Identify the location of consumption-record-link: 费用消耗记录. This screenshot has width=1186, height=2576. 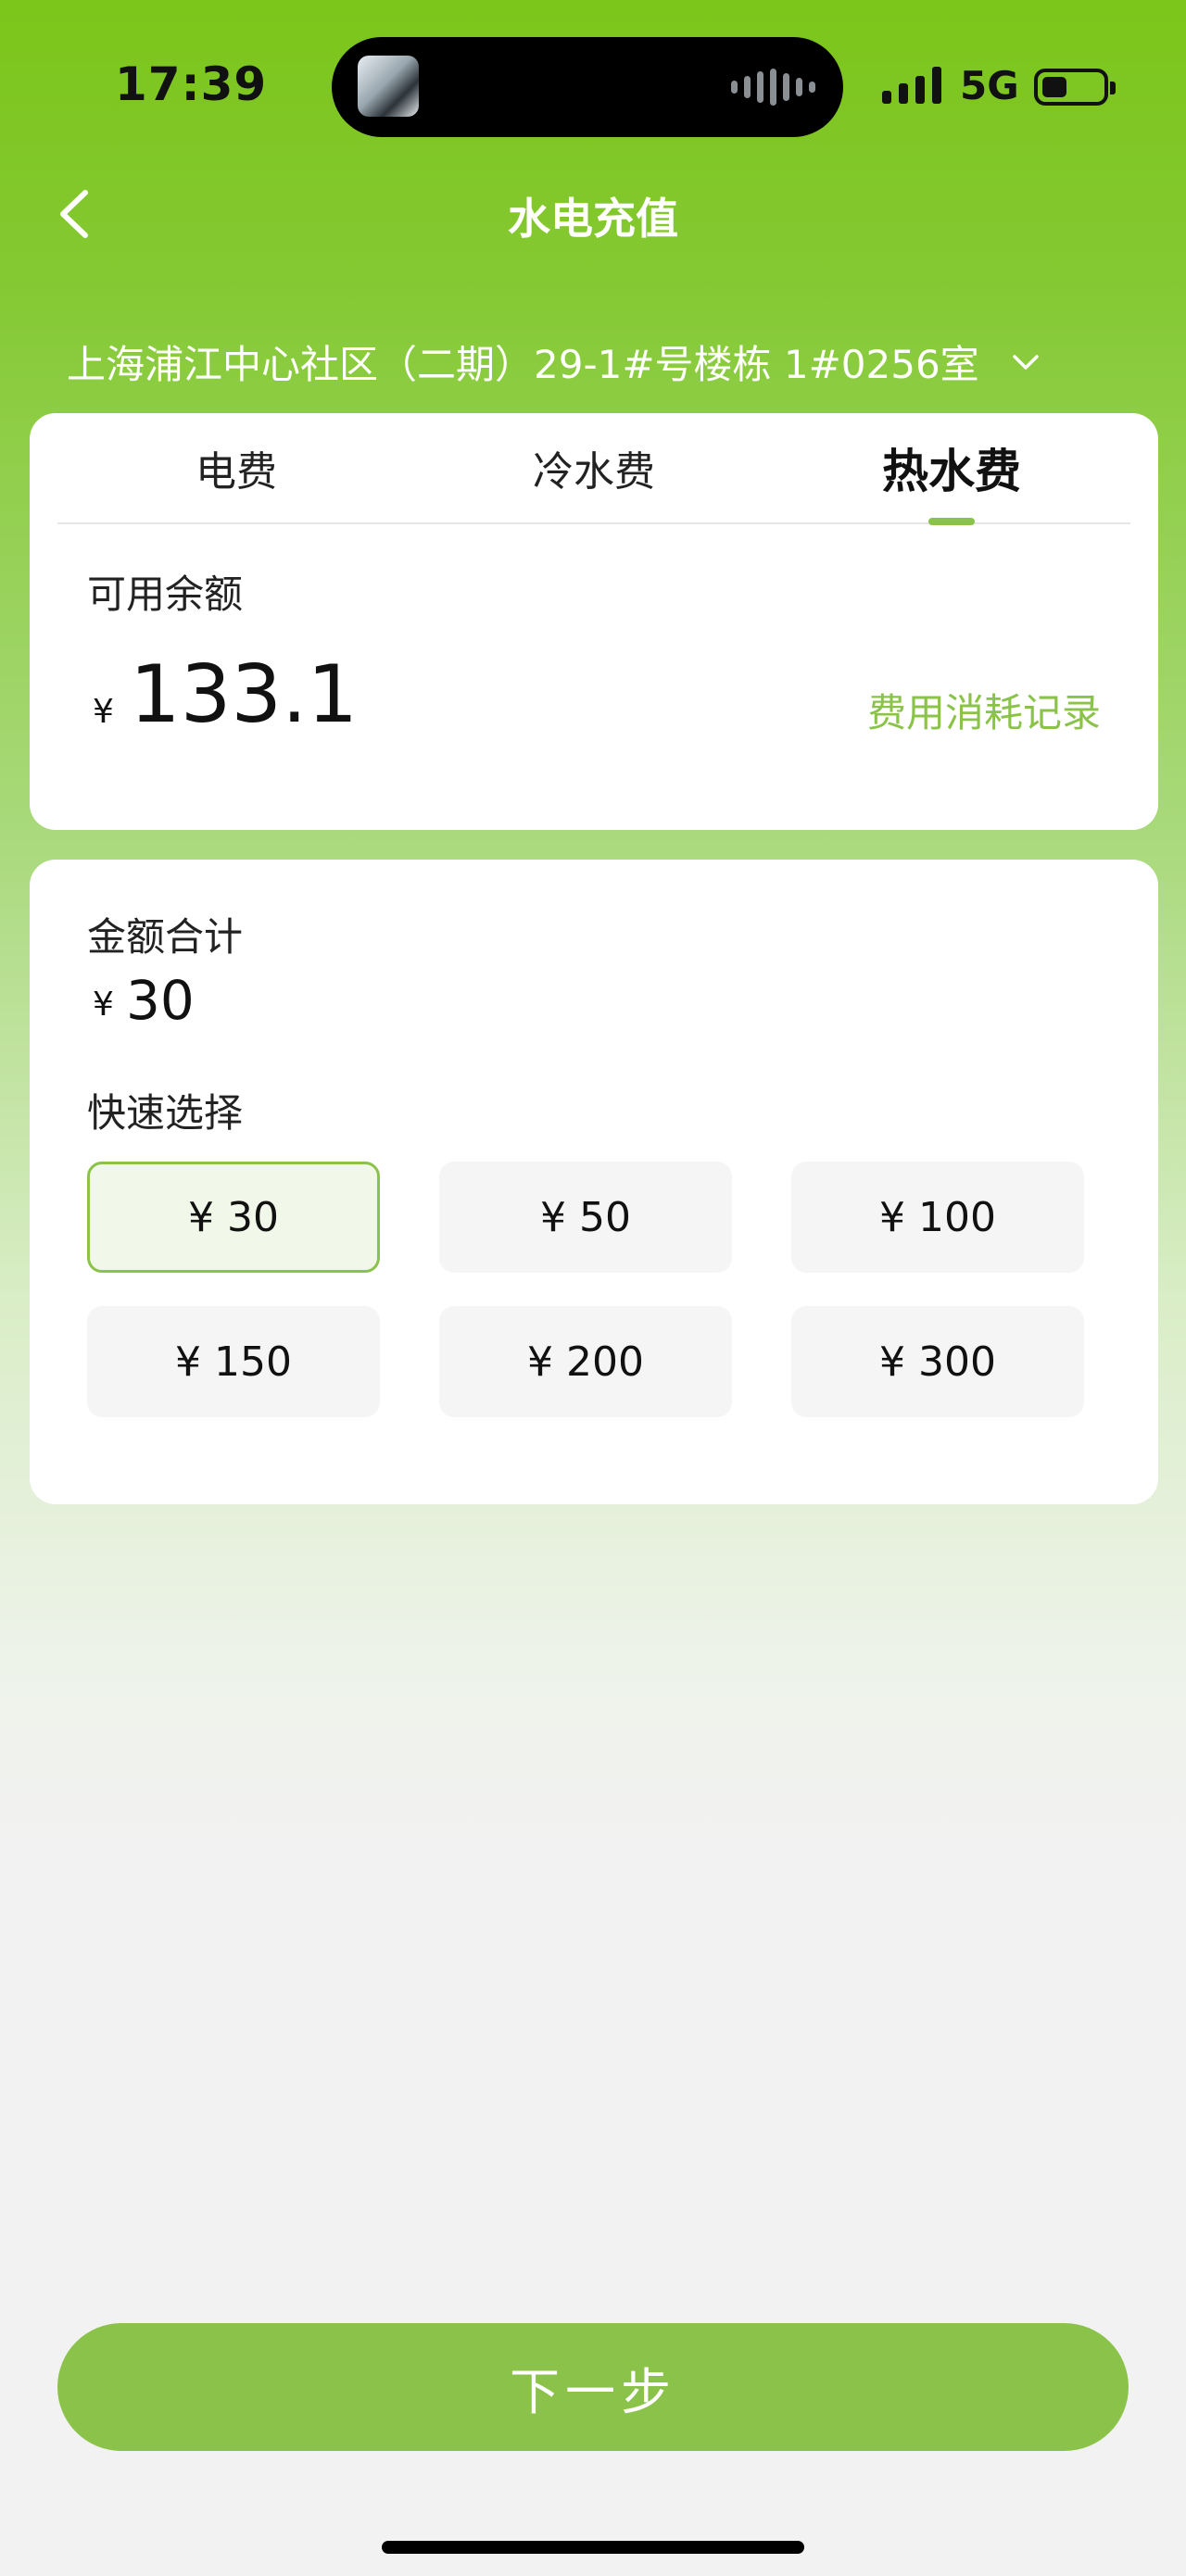
(984, 710).